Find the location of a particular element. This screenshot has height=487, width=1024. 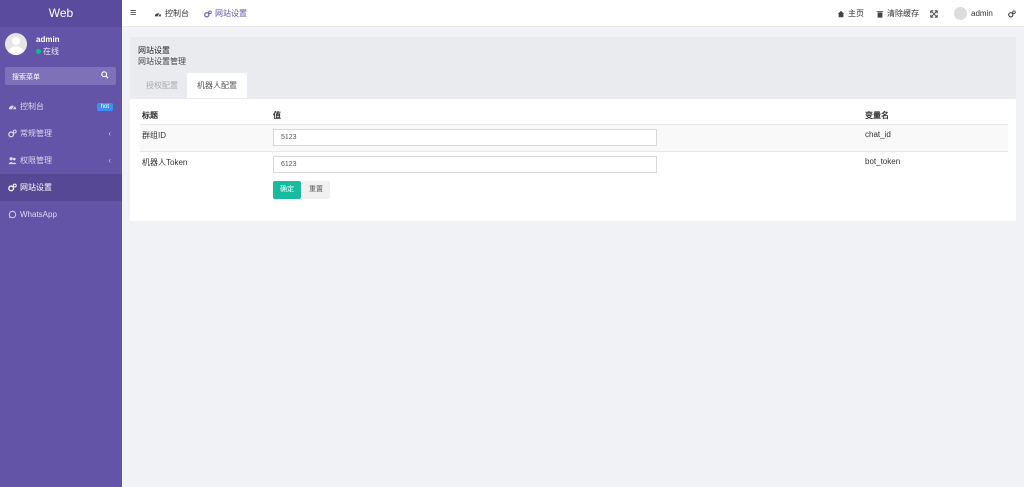

sidebar-item-dashboard: 控制台 hot is located at coordinates (61, 106).